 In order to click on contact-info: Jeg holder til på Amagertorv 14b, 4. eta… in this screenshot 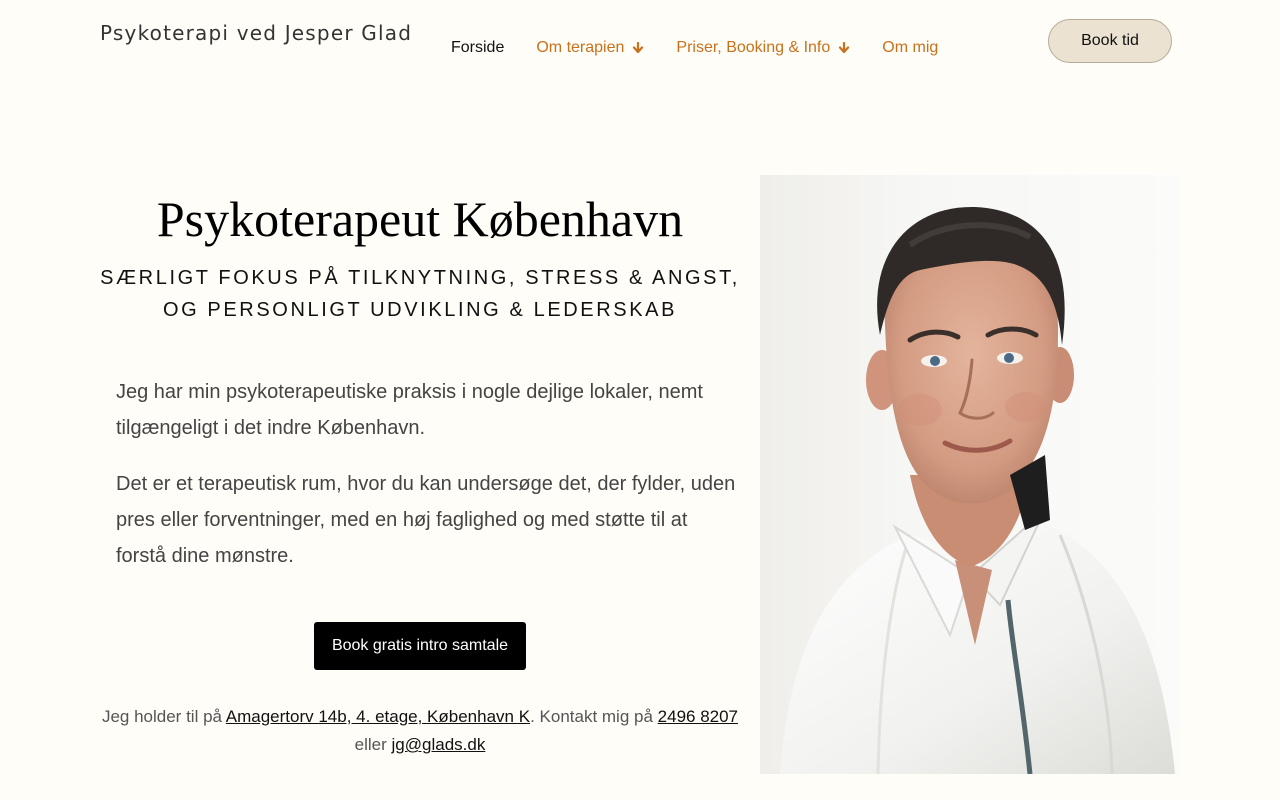, I will do `click(420, 731)`.